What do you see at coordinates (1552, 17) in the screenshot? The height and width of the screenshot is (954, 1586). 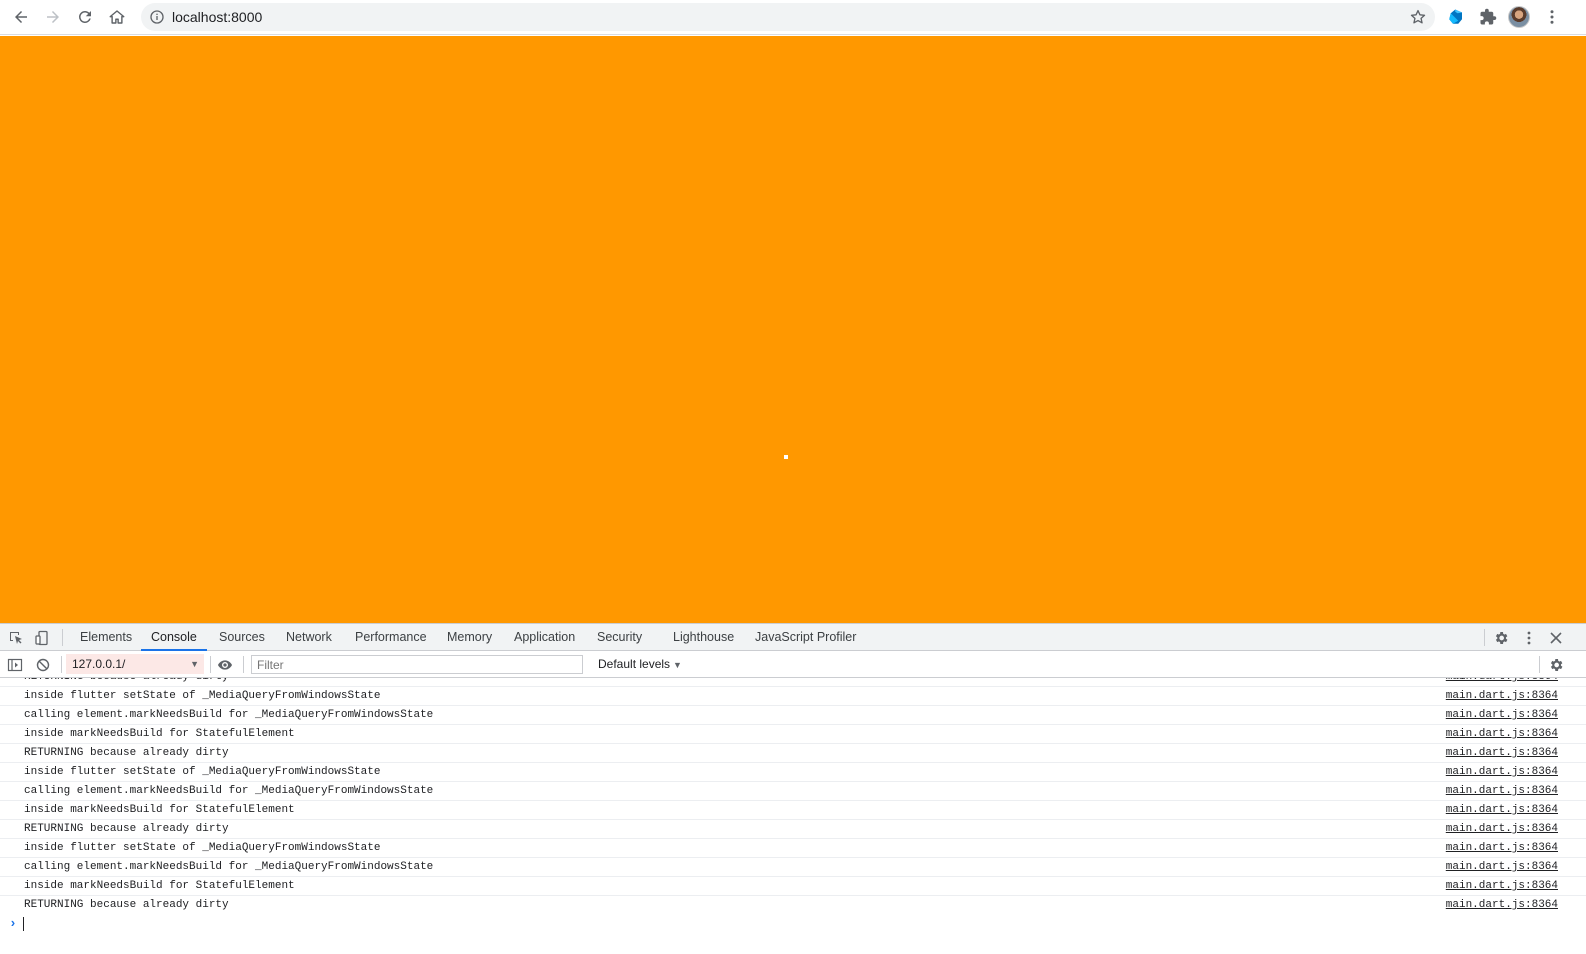 I see `browser-menu-button` at bounding box center [1552, 17].